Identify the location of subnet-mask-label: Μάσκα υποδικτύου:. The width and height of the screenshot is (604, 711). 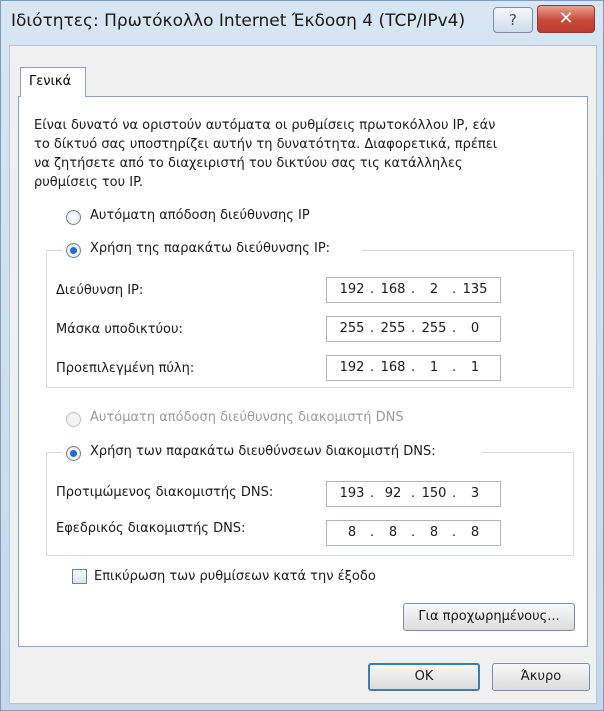
(119, 329).